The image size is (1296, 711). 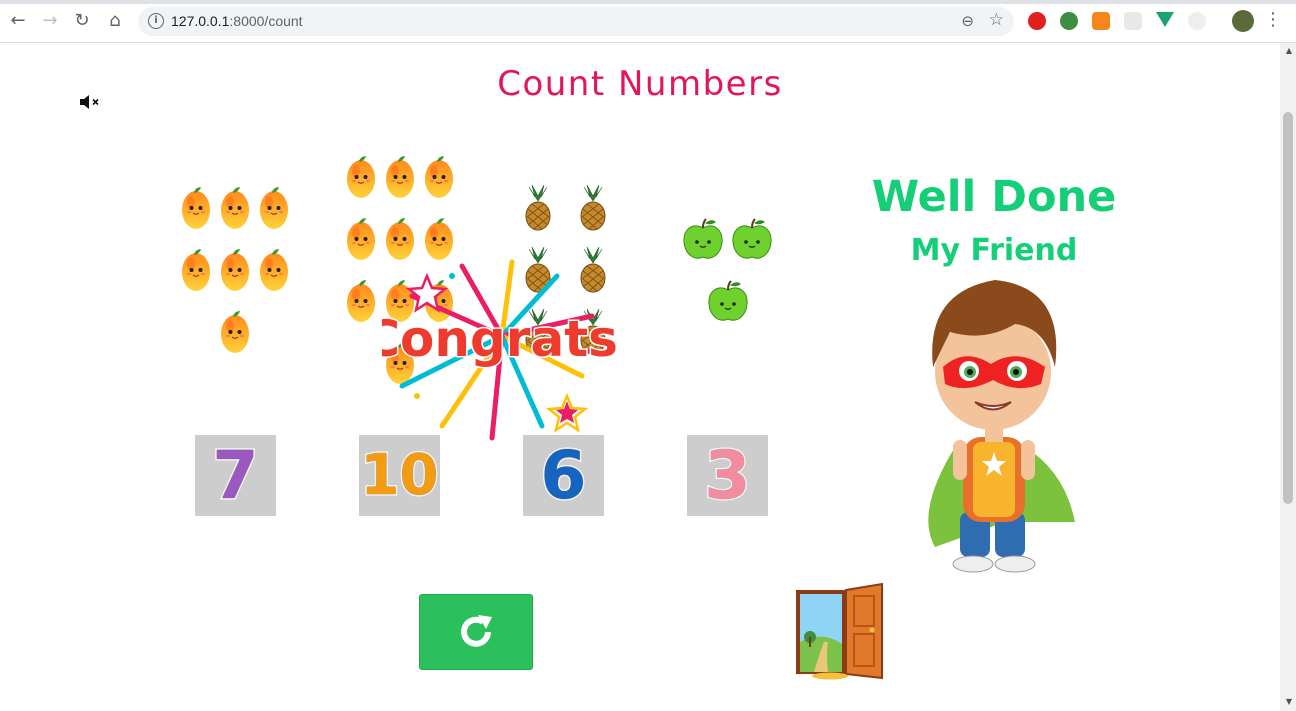 I want to click on well-done-heading: Well Done, so click(x=994, y=197).